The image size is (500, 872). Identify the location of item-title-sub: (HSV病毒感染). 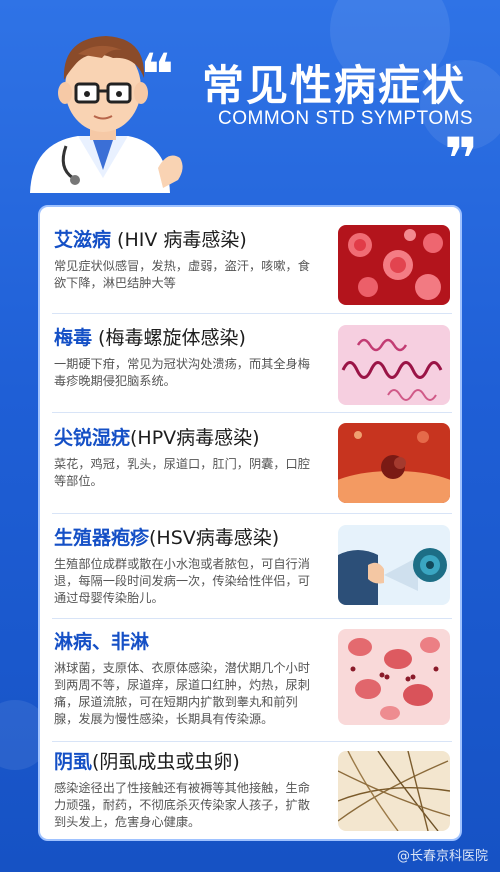
(214, 538).